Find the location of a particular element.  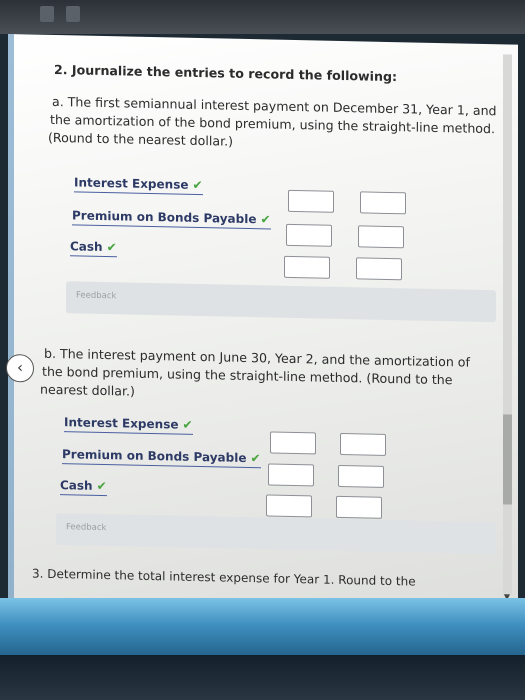

part-a-account-interest-expense: Interest Expense ✔ is located at coordinates (138, 185).